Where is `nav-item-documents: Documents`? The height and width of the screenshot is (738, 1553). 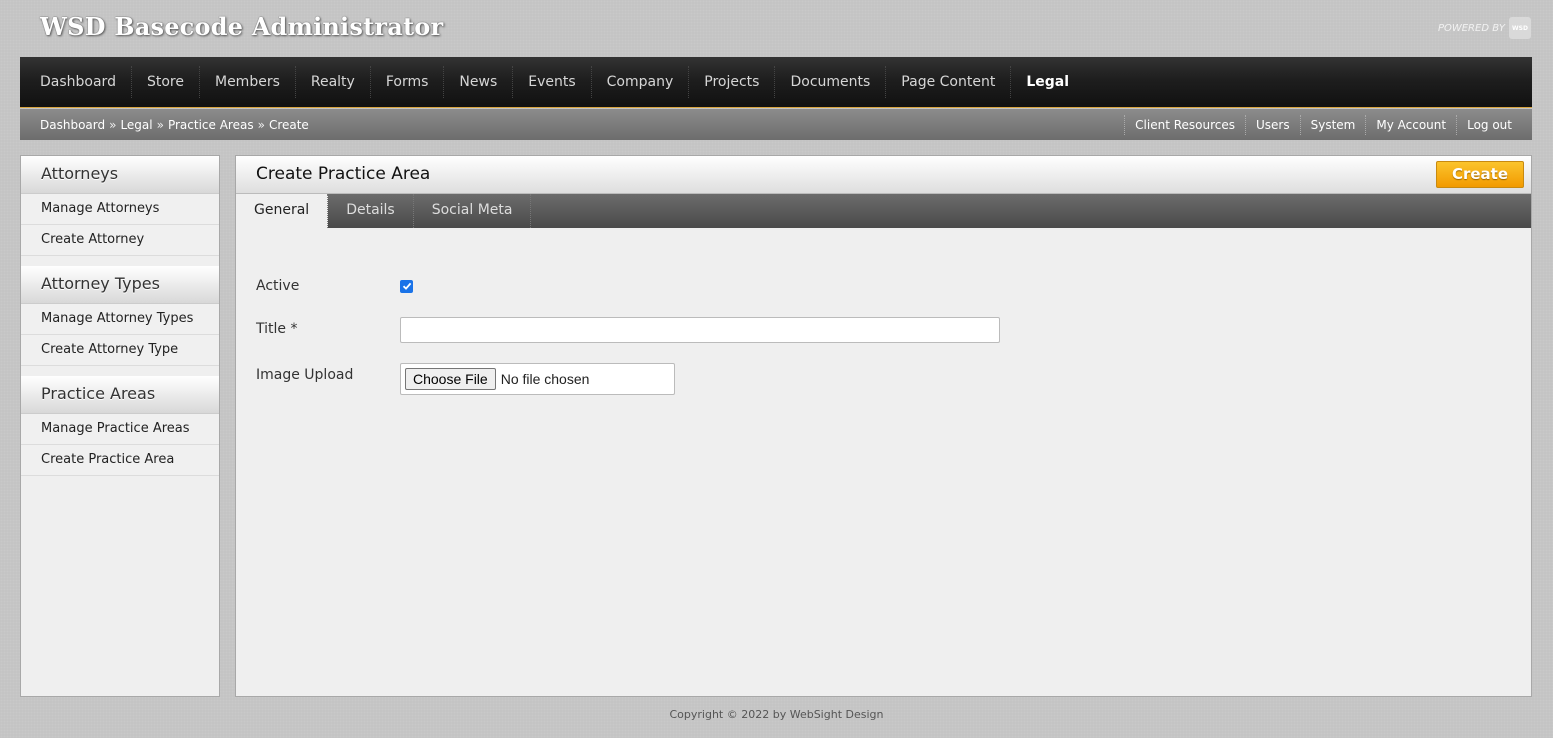
nav-item-documents: Documents is located at coordinates (831, 82).